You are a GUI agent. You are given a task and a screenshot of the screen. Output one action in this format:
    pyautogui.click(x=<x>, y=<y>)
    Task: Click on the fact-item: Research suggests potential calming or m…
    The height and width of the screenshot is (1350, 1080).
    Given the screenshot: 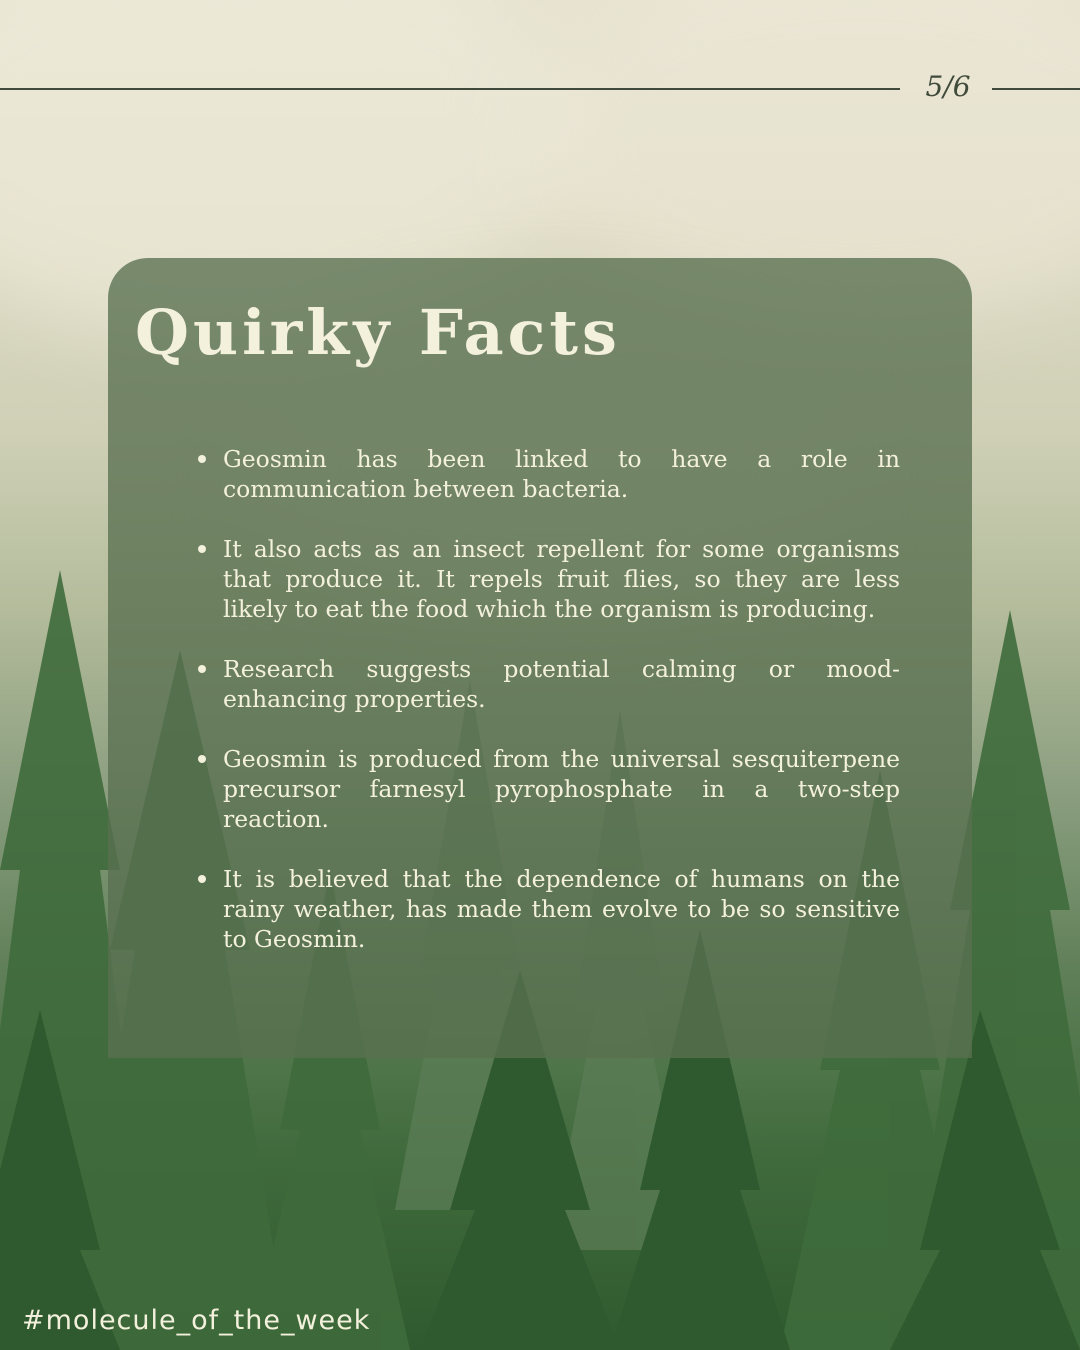 What is the action you would take?
    pyautogui.click(x=549, y=684)
    